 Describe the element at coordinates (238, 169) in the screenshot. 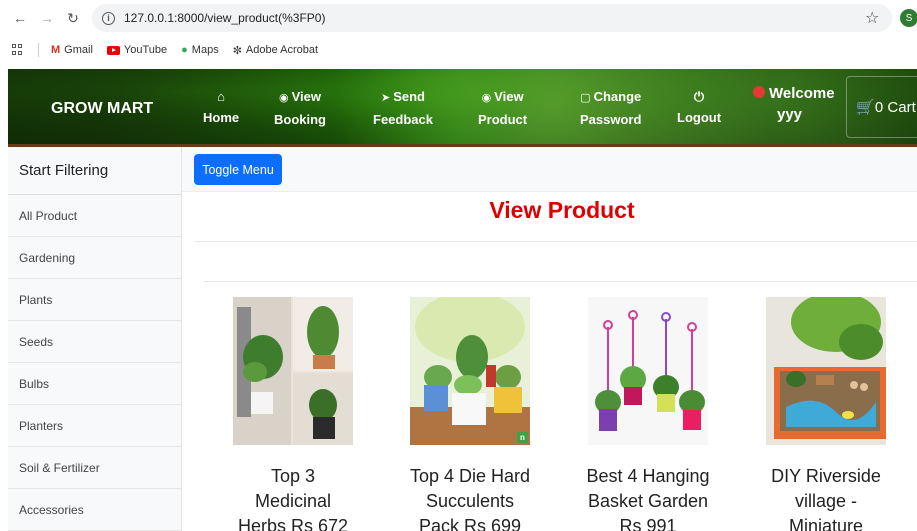

I see `toggle-menu-button: Toggle Menu` at that location.